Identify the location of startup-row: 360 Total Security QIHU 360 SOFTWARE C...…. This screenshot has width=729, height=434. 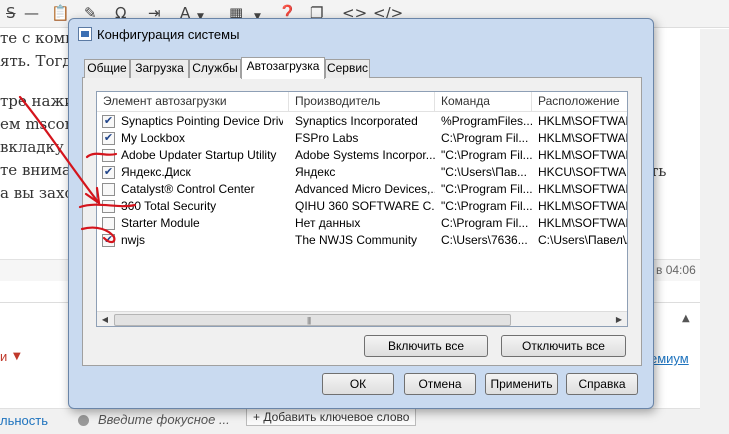
(362, 206).